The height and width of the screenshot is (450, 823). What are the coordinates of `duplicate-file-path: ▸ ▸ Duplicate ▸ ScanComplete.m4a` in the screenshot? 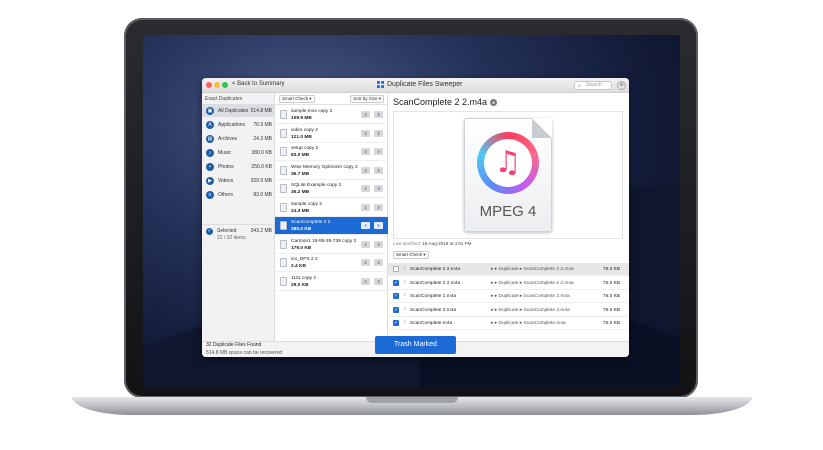 It's located at (528, 323).